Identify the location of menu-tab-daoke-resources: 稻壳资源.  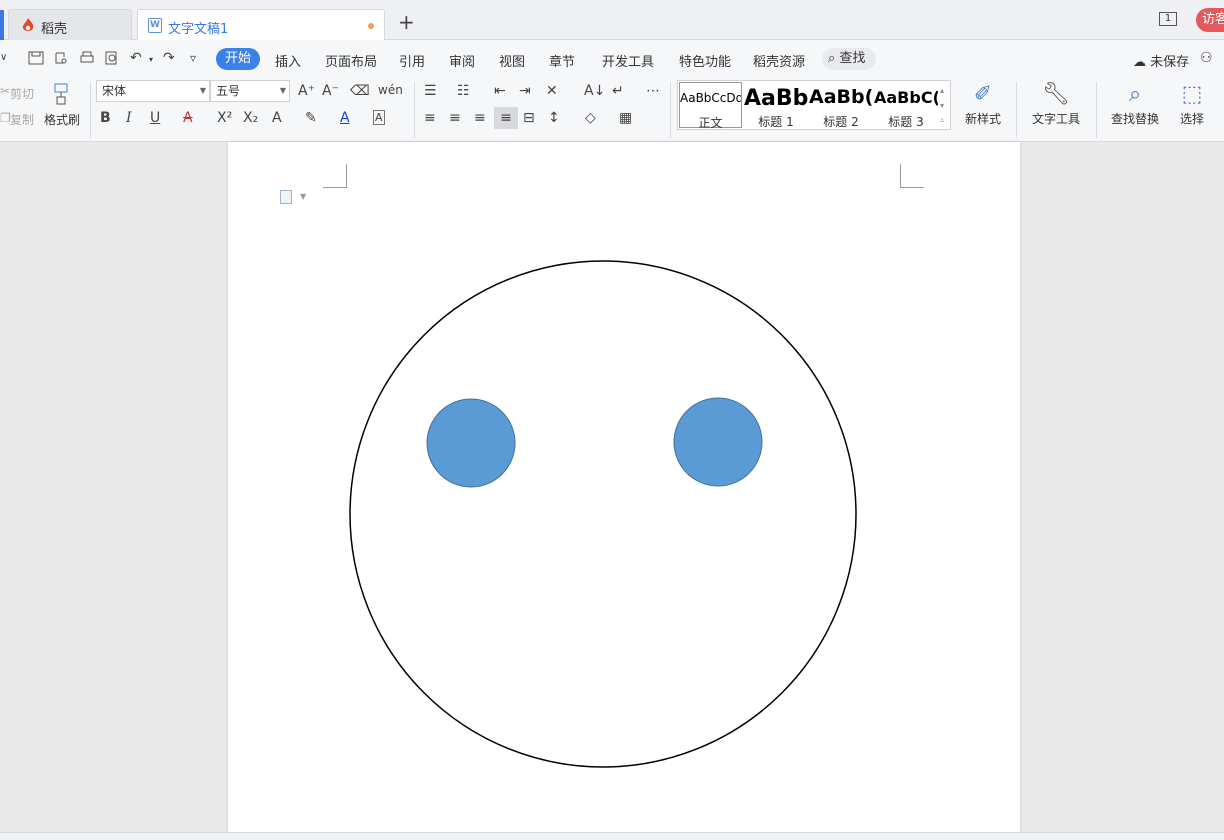
(779, 60).